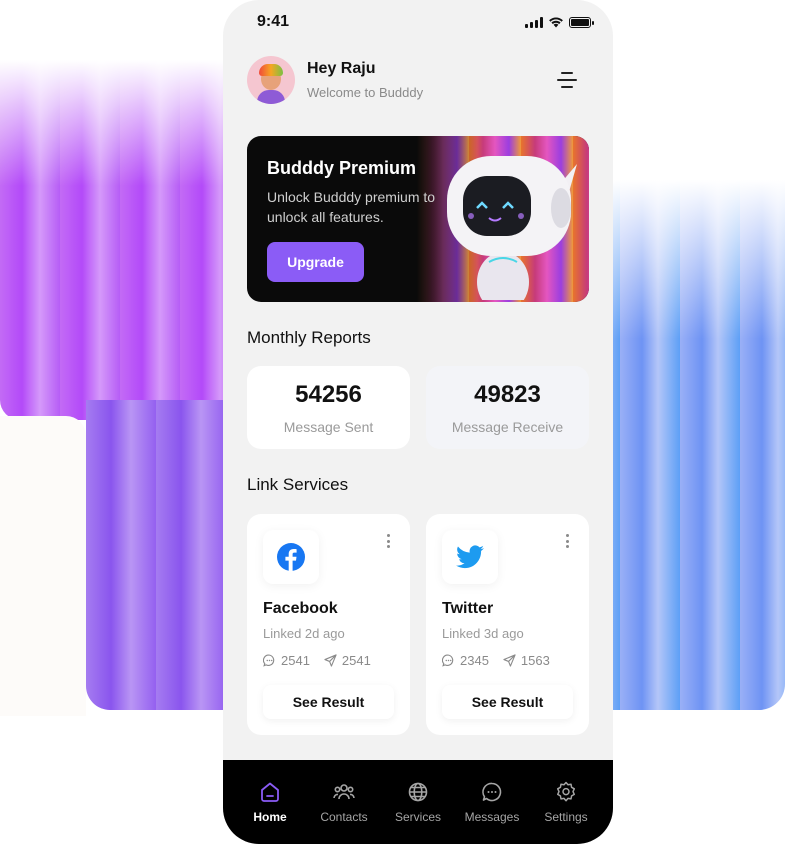 Image resolution: width=785 pixels, height=844 pixels. I want to click on tab-label: Services, so click(417, 817).